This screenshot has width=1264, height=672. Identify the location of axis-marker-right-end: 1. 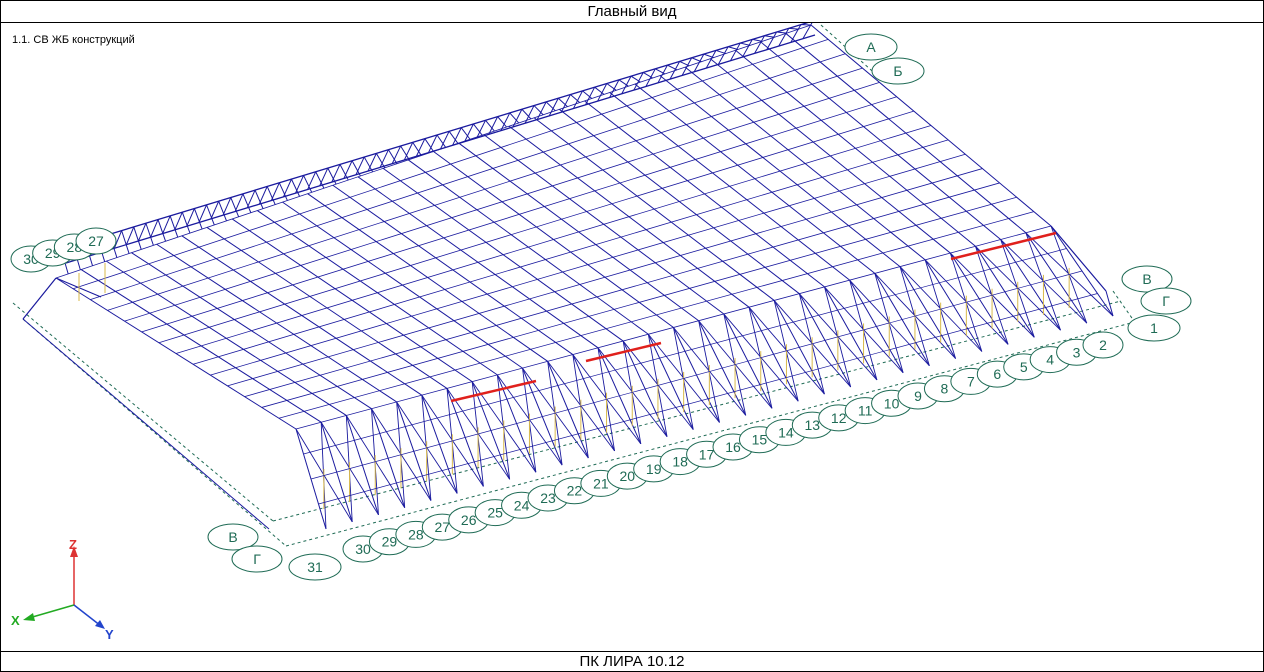
(1154, 328).